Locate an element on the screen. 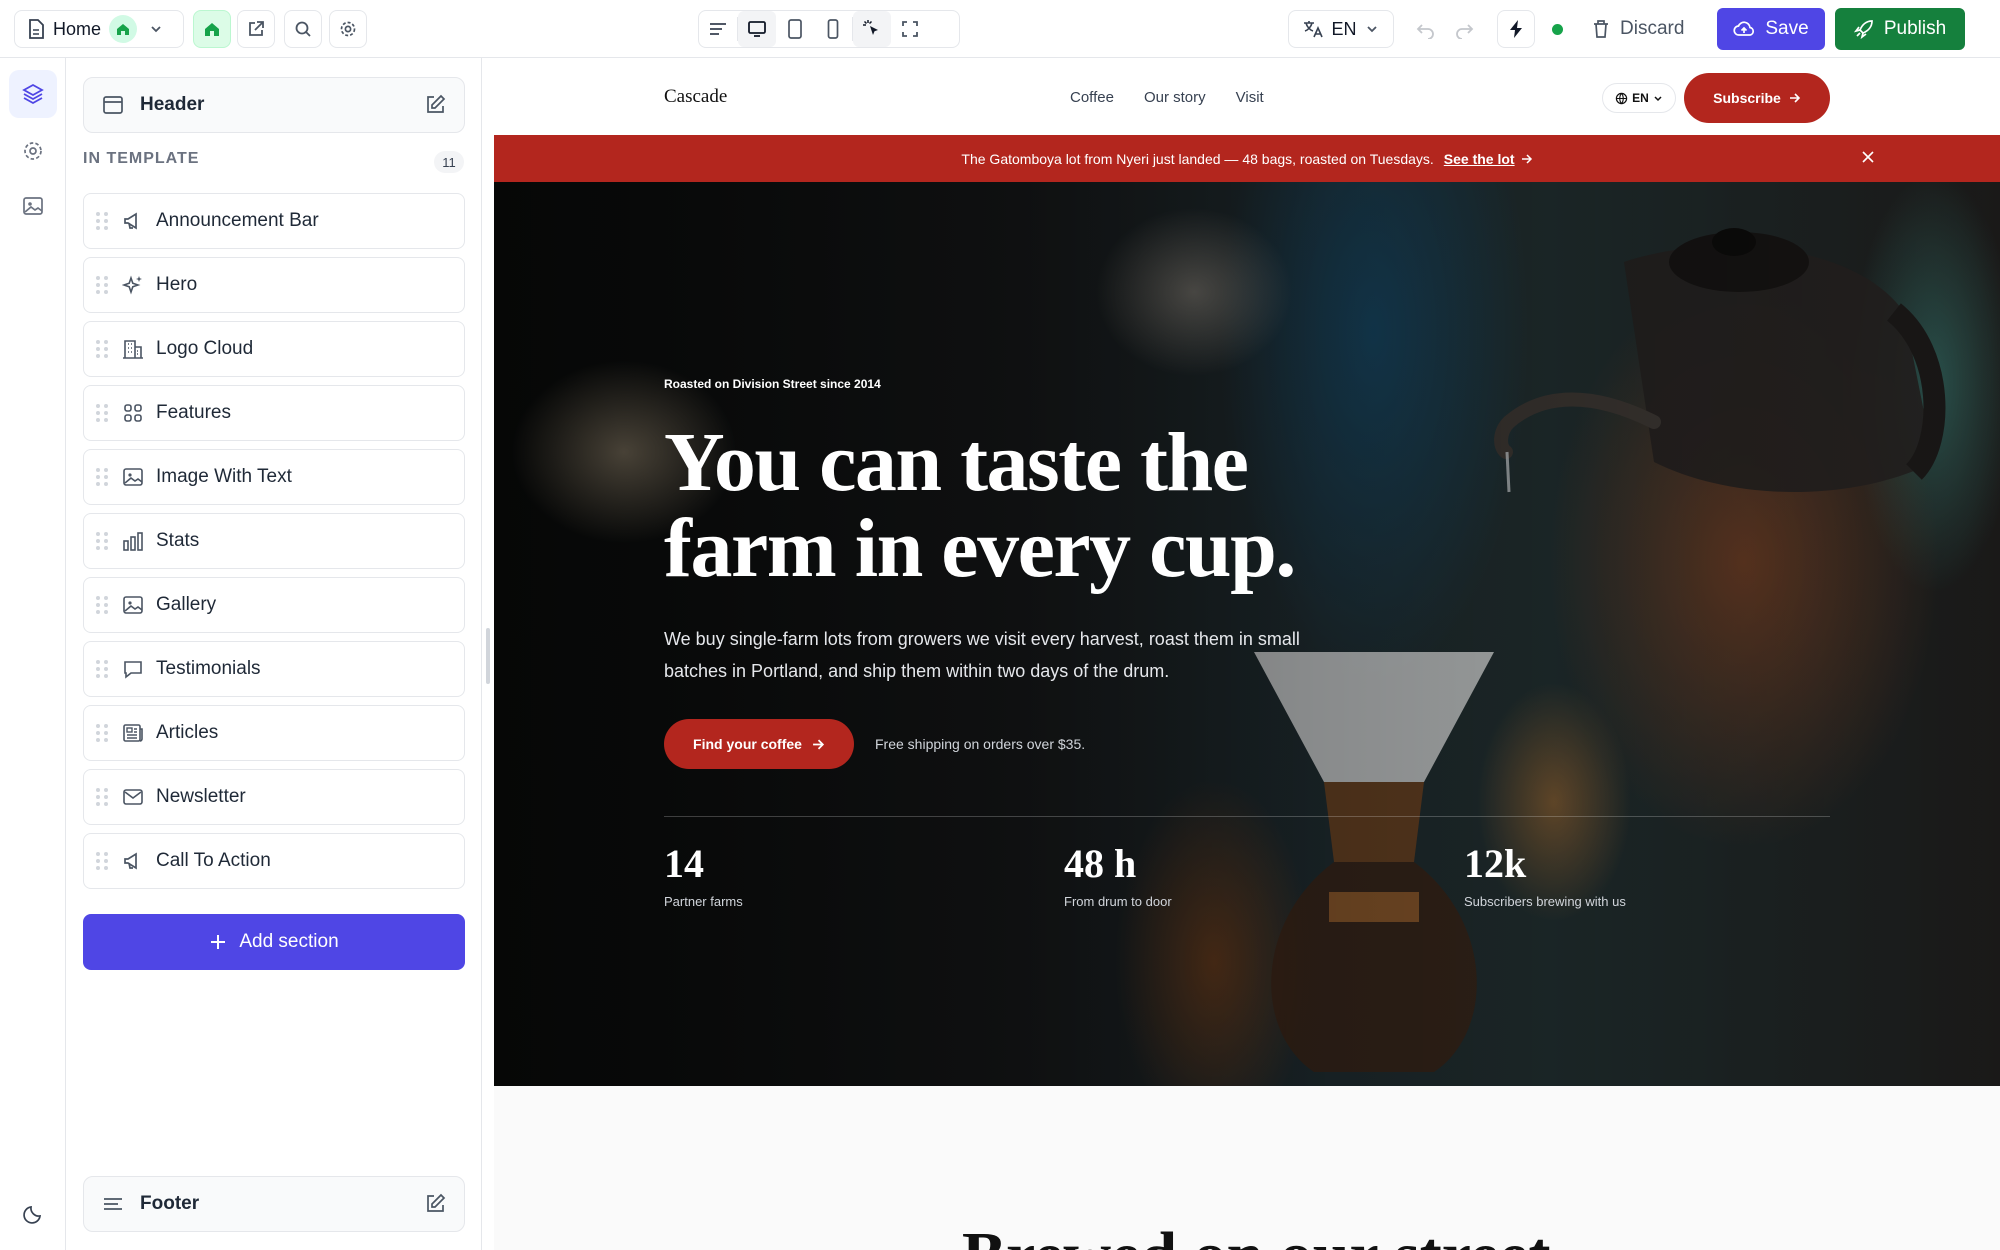  site-language-selector: EN is located at coordinates (1639, 98).